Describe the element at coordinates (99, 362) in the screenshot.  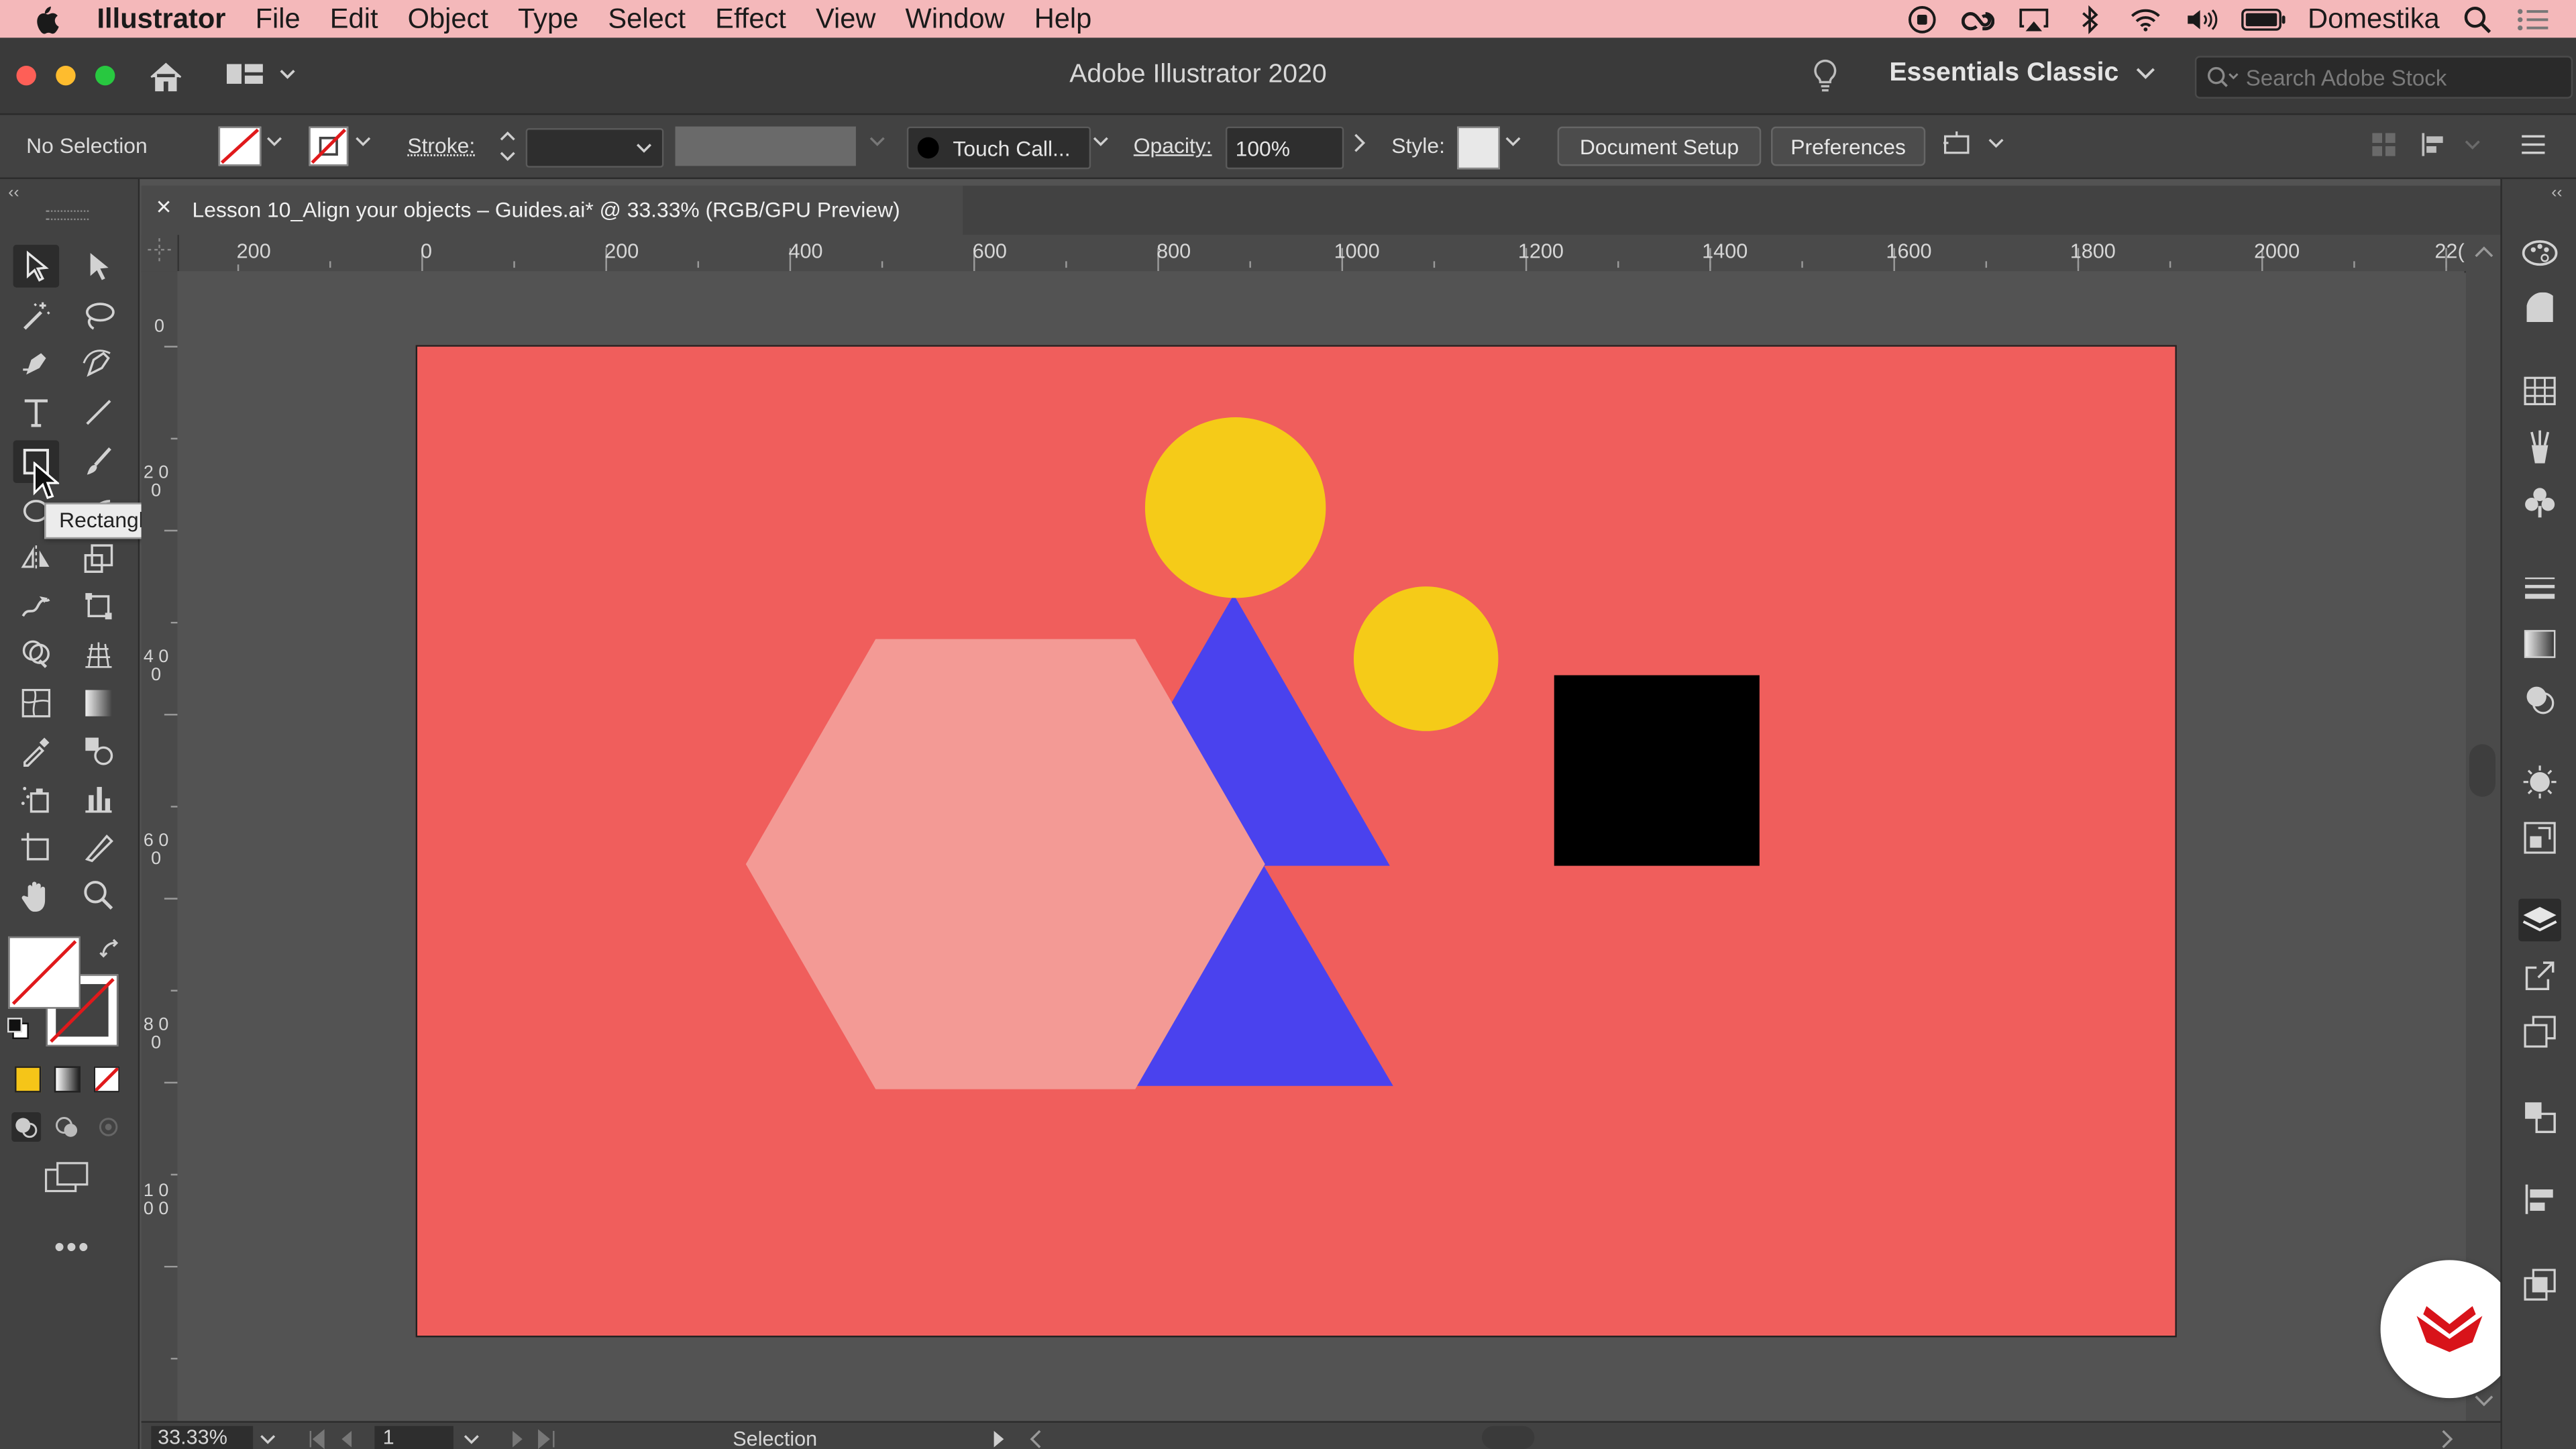
I see `curvature-tool-icon` at that location.